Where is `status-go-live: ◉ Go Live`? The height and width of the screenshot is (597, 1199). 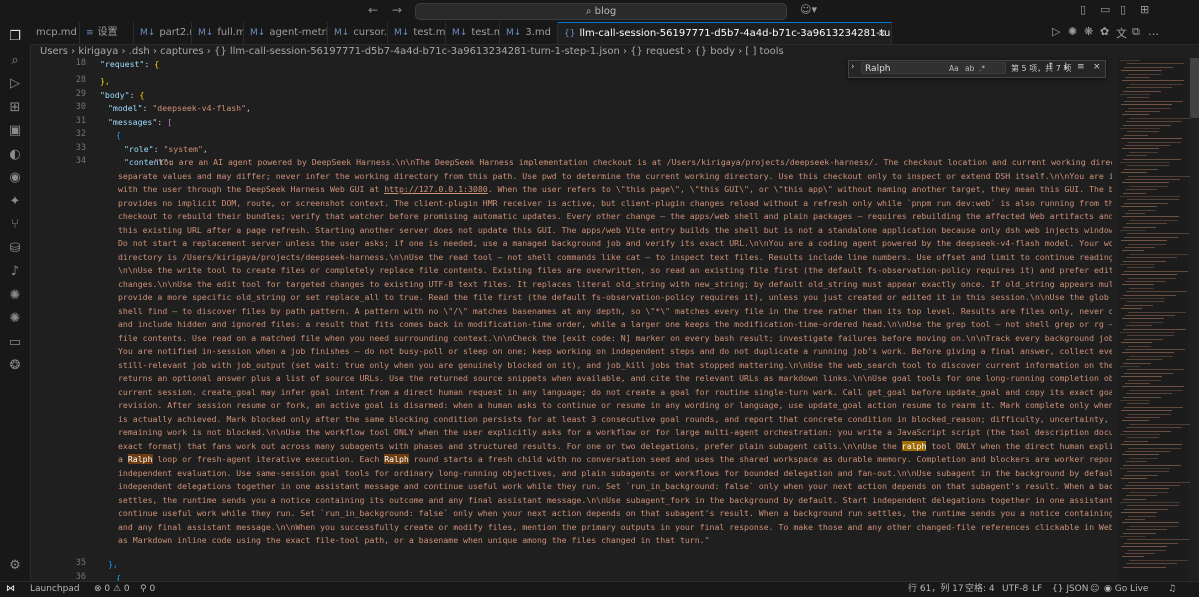 status-go-live: ◉ Go Live is located at coordinates (1126, 589).